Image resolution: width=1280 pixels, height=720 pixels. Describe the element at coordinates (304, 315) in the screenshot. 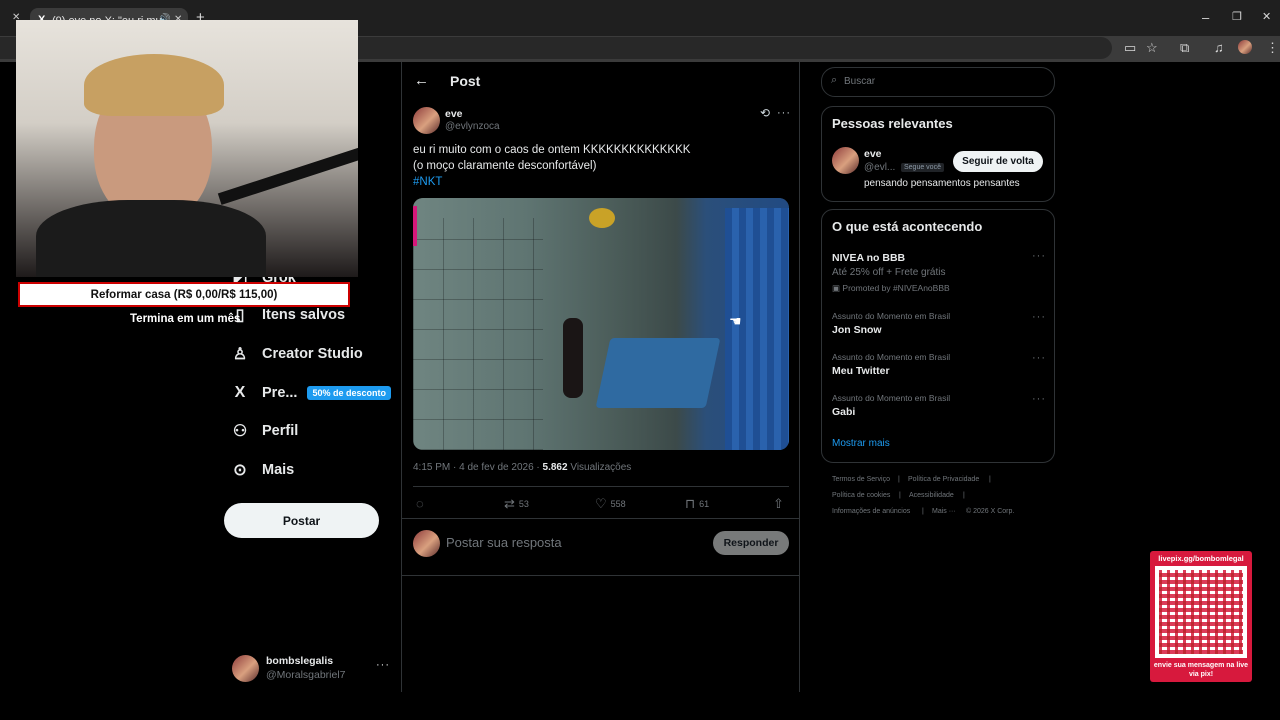

I see `nav-item-label: Itens salvos` at that location.